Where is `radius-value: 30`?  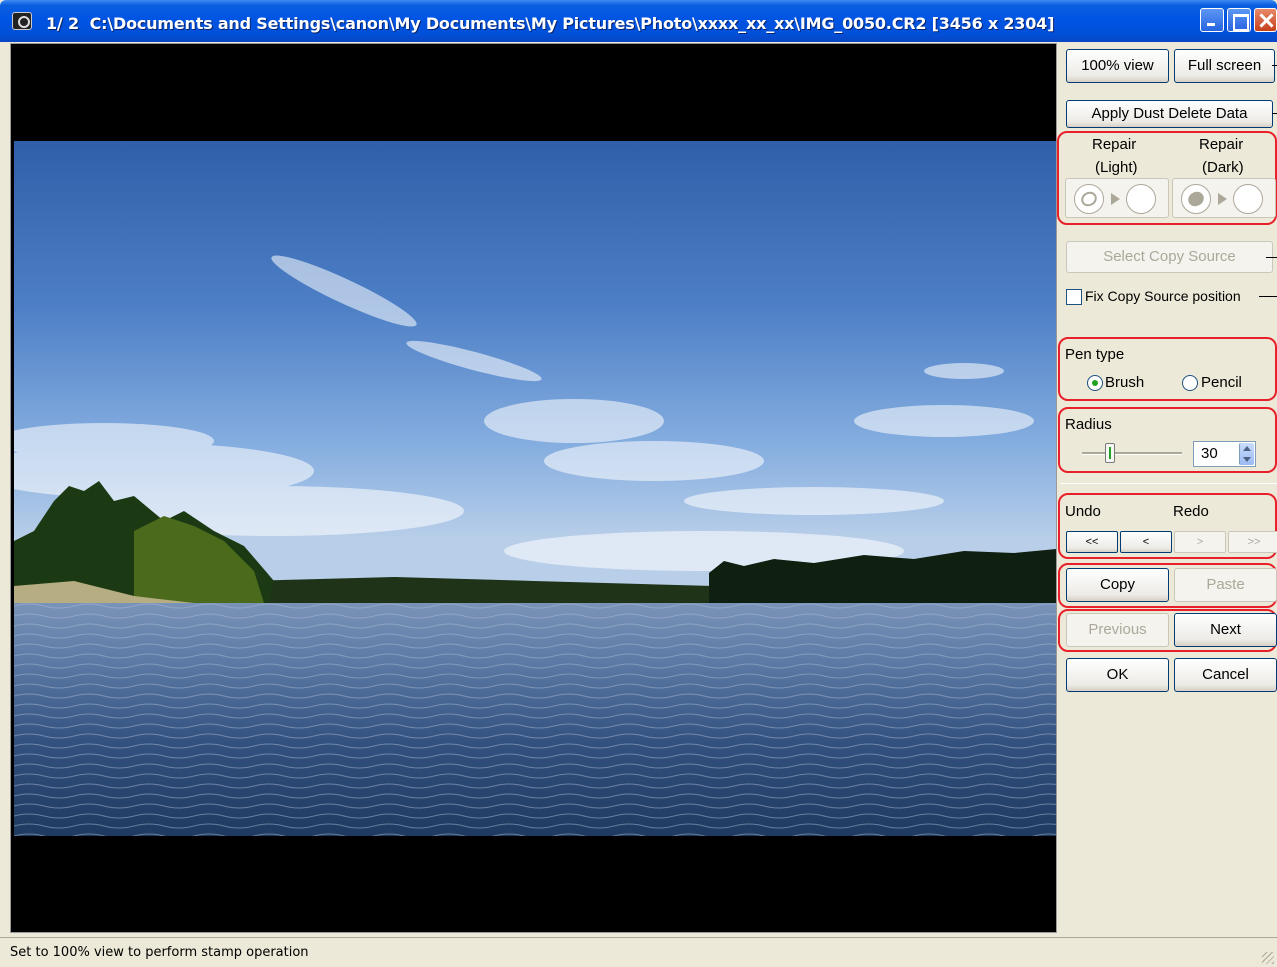
radius-value: 30 is located at coordinates (1209, 453).